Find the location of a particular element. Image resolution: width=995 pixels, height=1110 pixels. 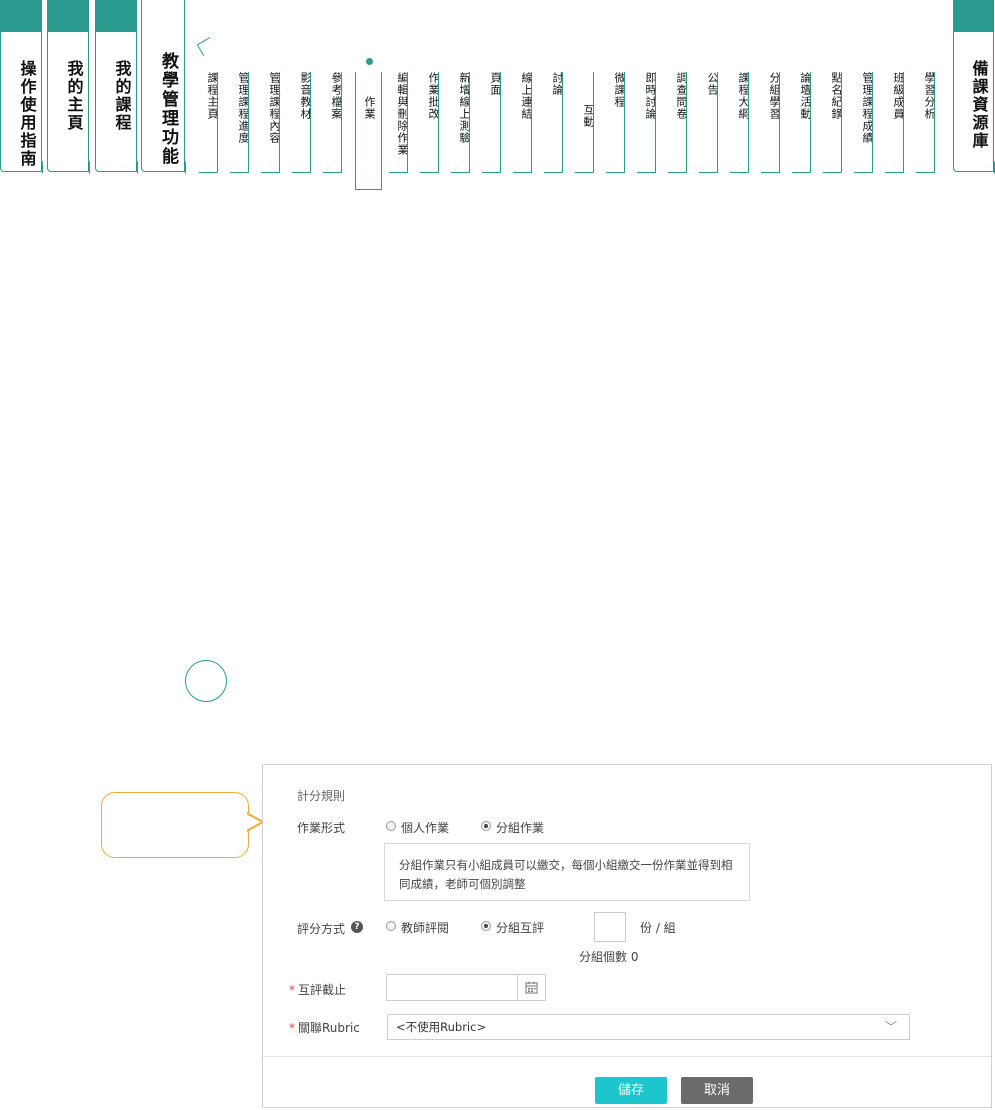

per-group-unit: 份 / 組 is located at coordinates (658, 928).